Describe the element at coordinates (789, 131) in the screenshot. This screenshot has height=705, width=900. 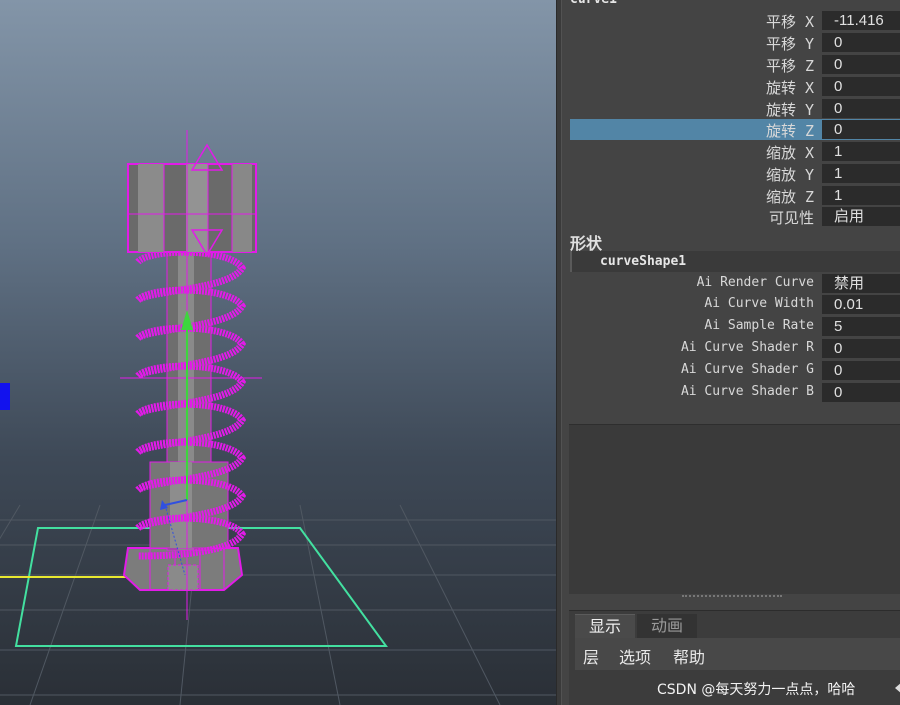
I see `attr-label: 旋转 Z` at that location.